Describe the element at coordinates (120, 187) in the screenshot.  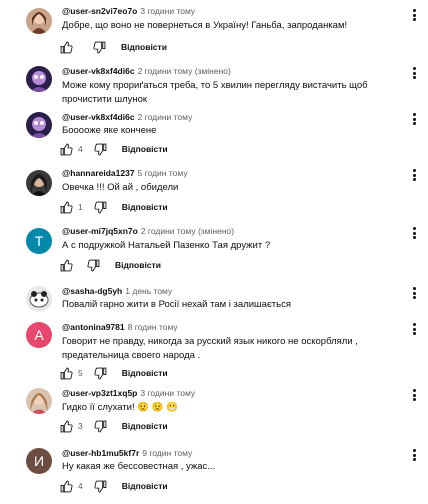
I see `comment-text: Овечка !!! Ой ай , обидели` at that location.